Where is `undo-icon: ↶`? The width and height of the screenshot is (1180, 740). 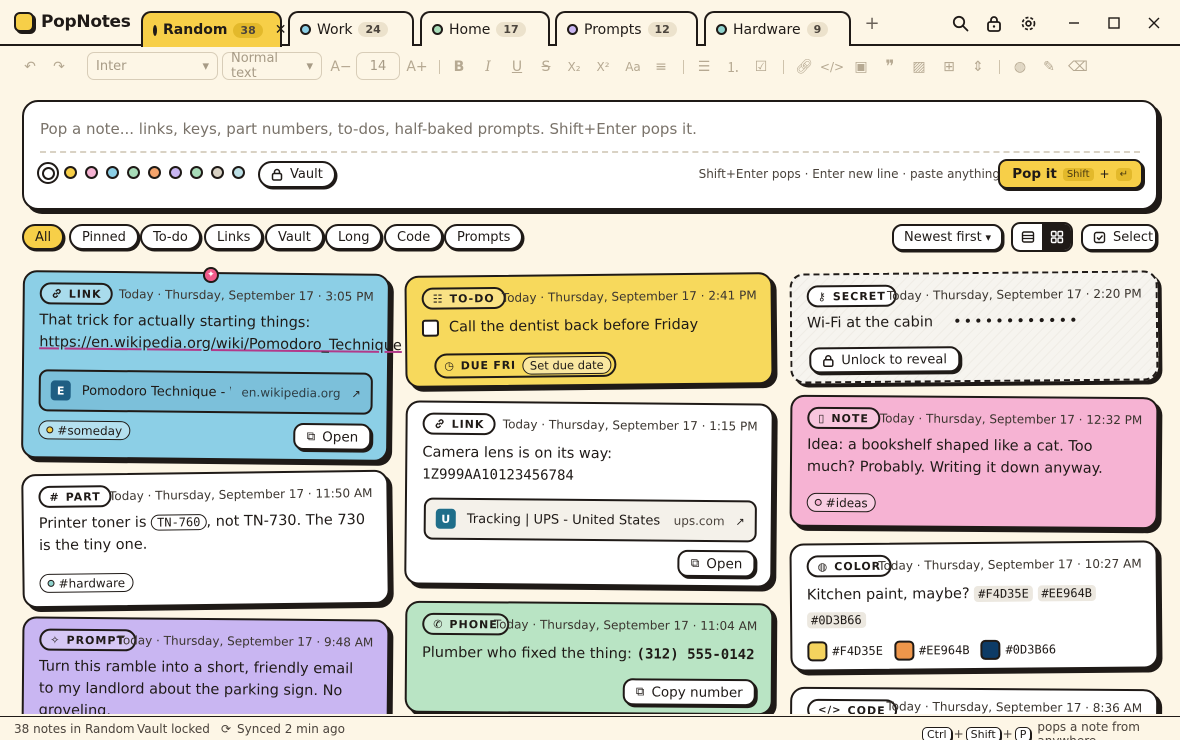 undo-icon: ↶ is located at coordinates (30, 67).